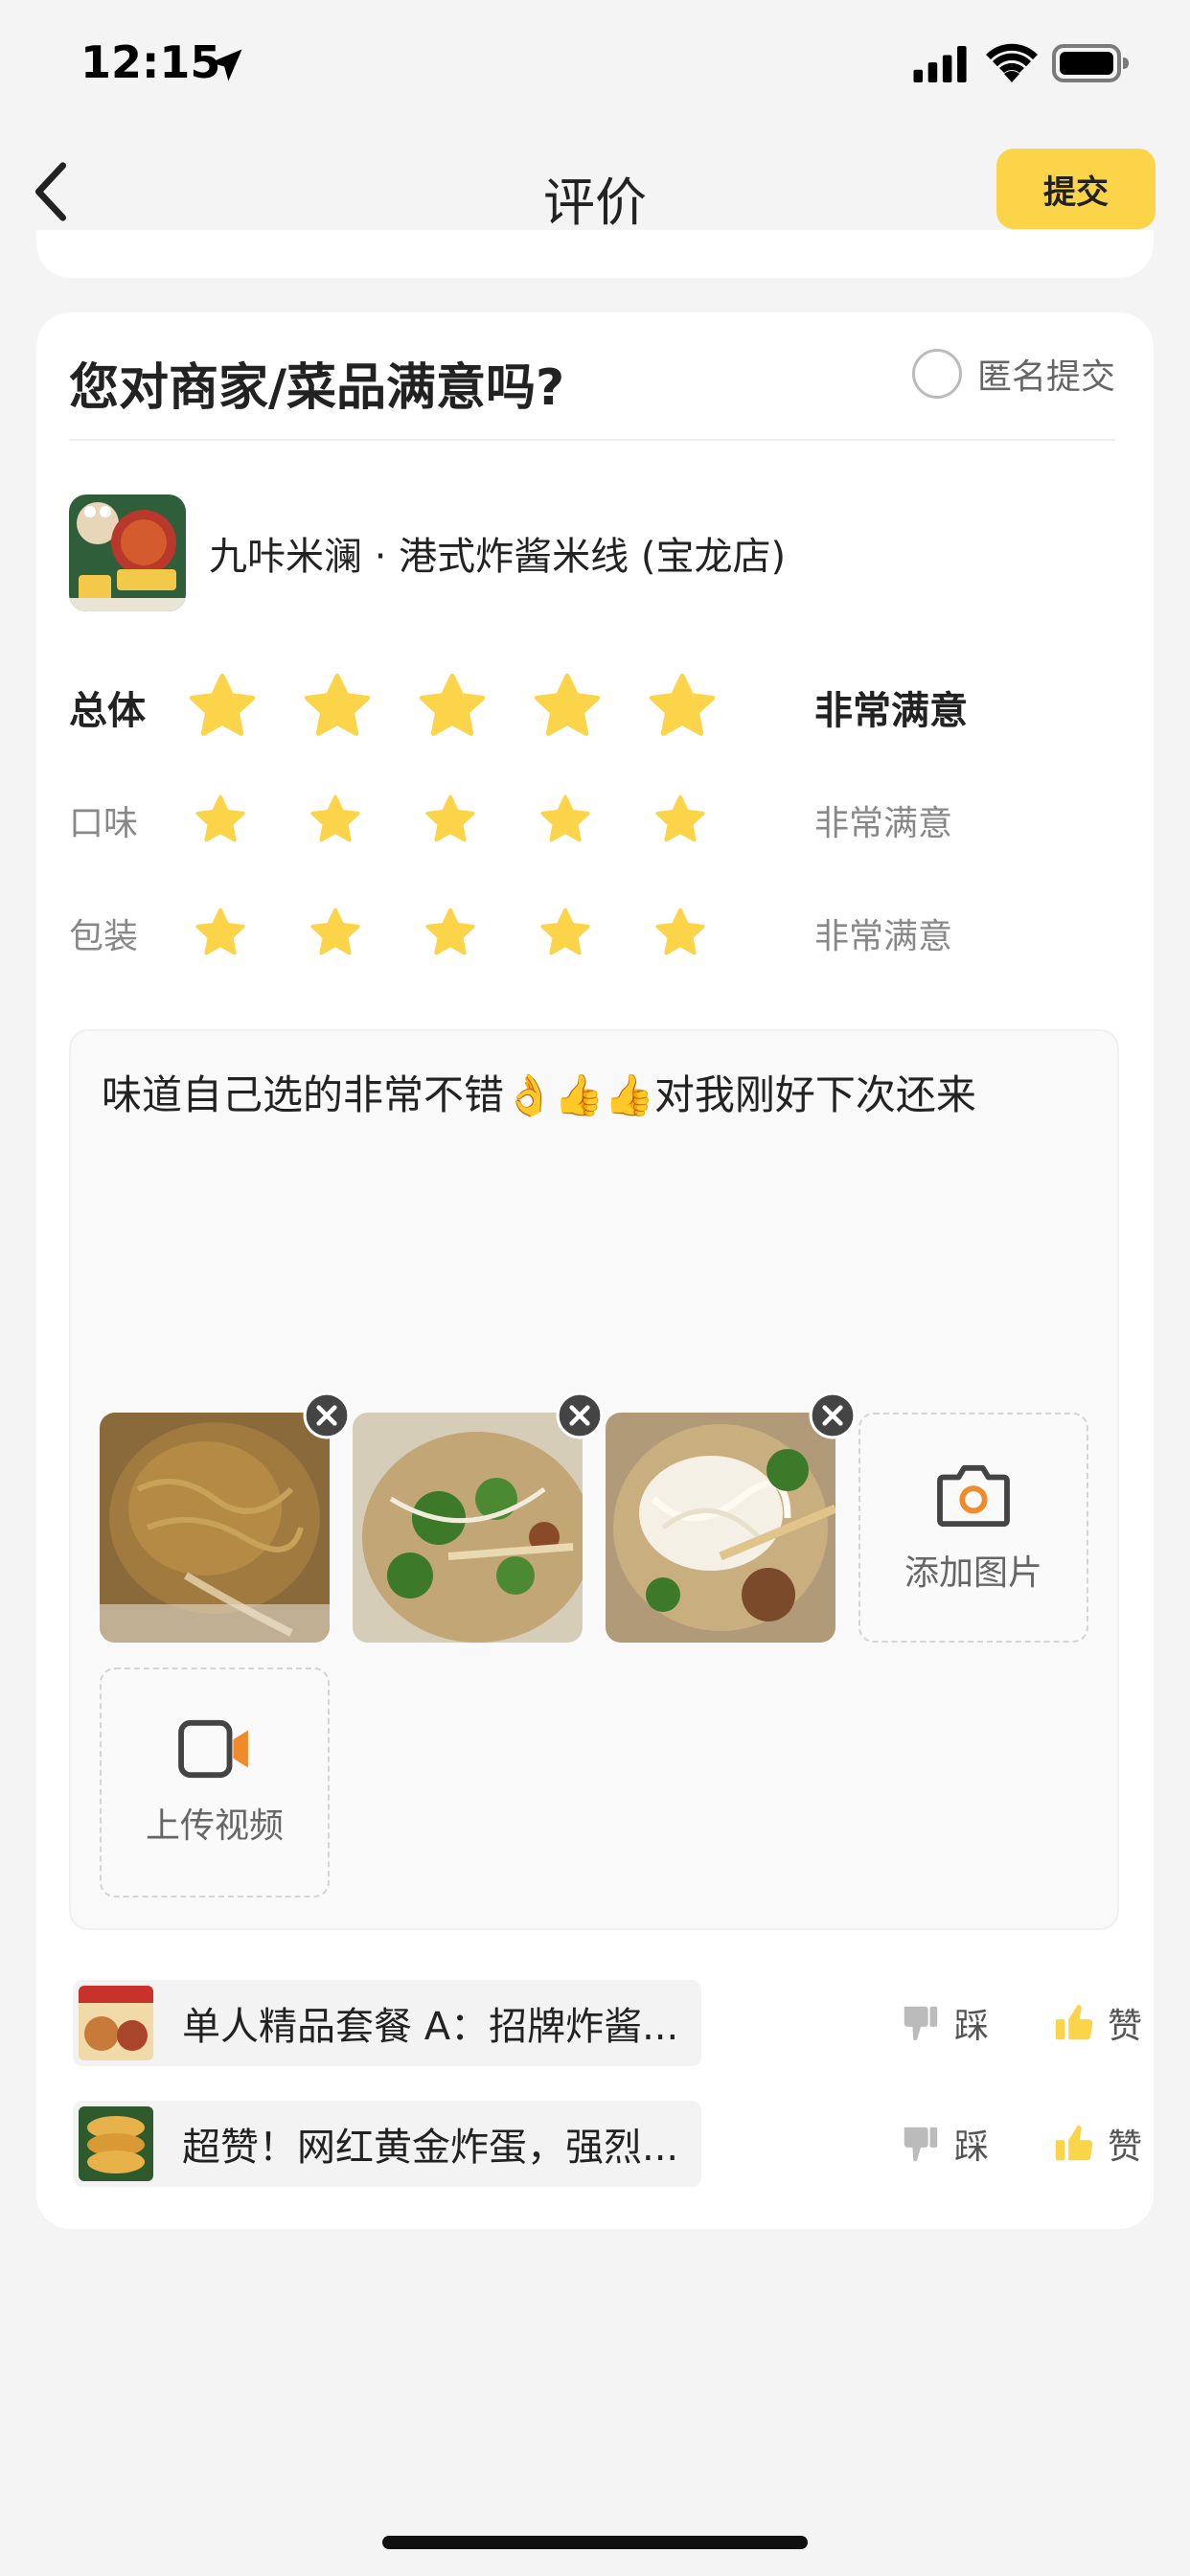  I want to click on dish-row: 单人精品套餐 A：招牌炸酱... 踩 赞, so click(607, 2023).